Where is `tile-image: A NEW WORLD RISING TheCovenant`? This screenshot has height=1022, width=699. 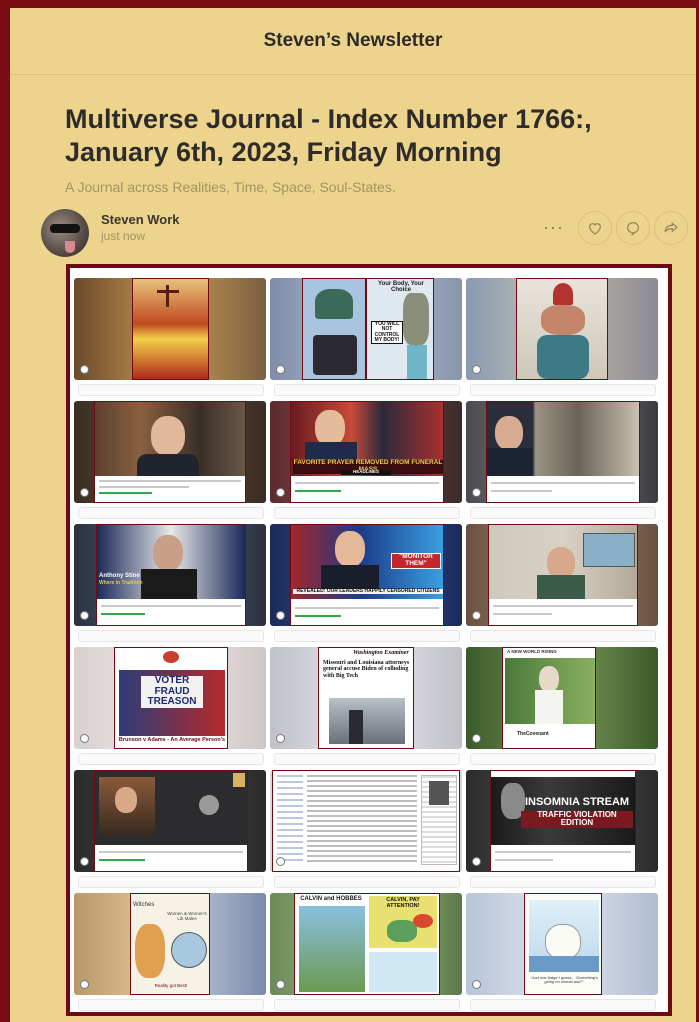 tile-image: A NEW WORLD RISING TheCovenant is located at coordinates (562, 698).